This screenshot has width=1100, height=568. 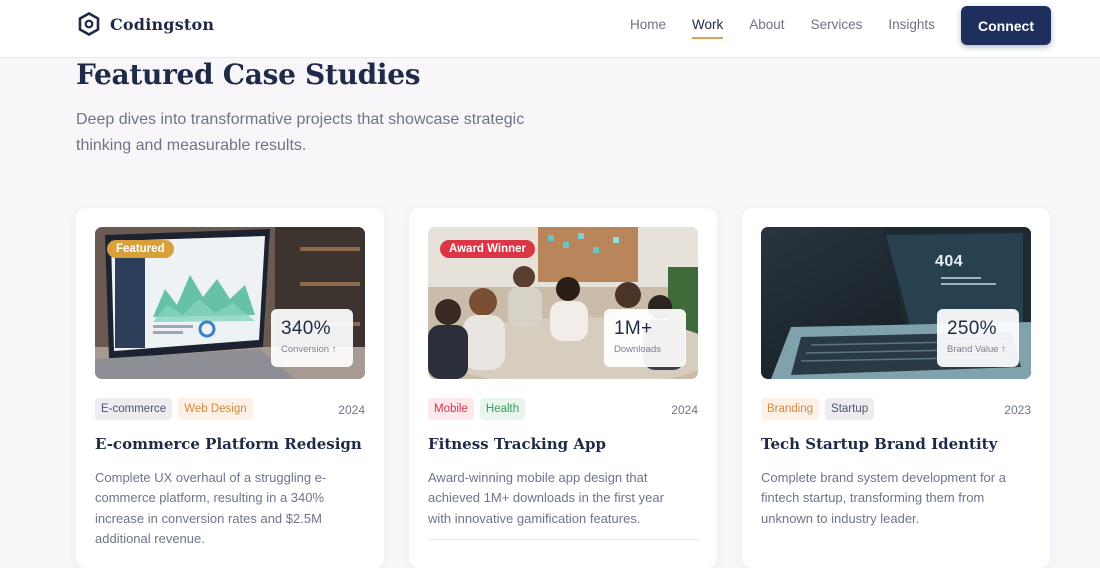 I want to click on project-year: 2023, so click(x=1017, y=410).